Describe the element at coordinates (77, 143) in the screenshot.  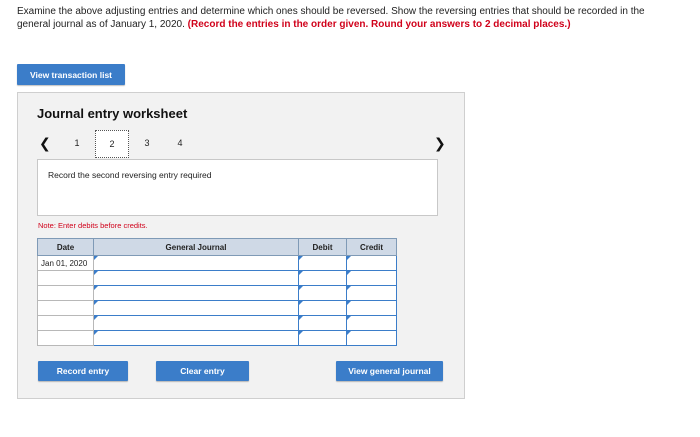
I see `page-tab-1: 1` at that location.